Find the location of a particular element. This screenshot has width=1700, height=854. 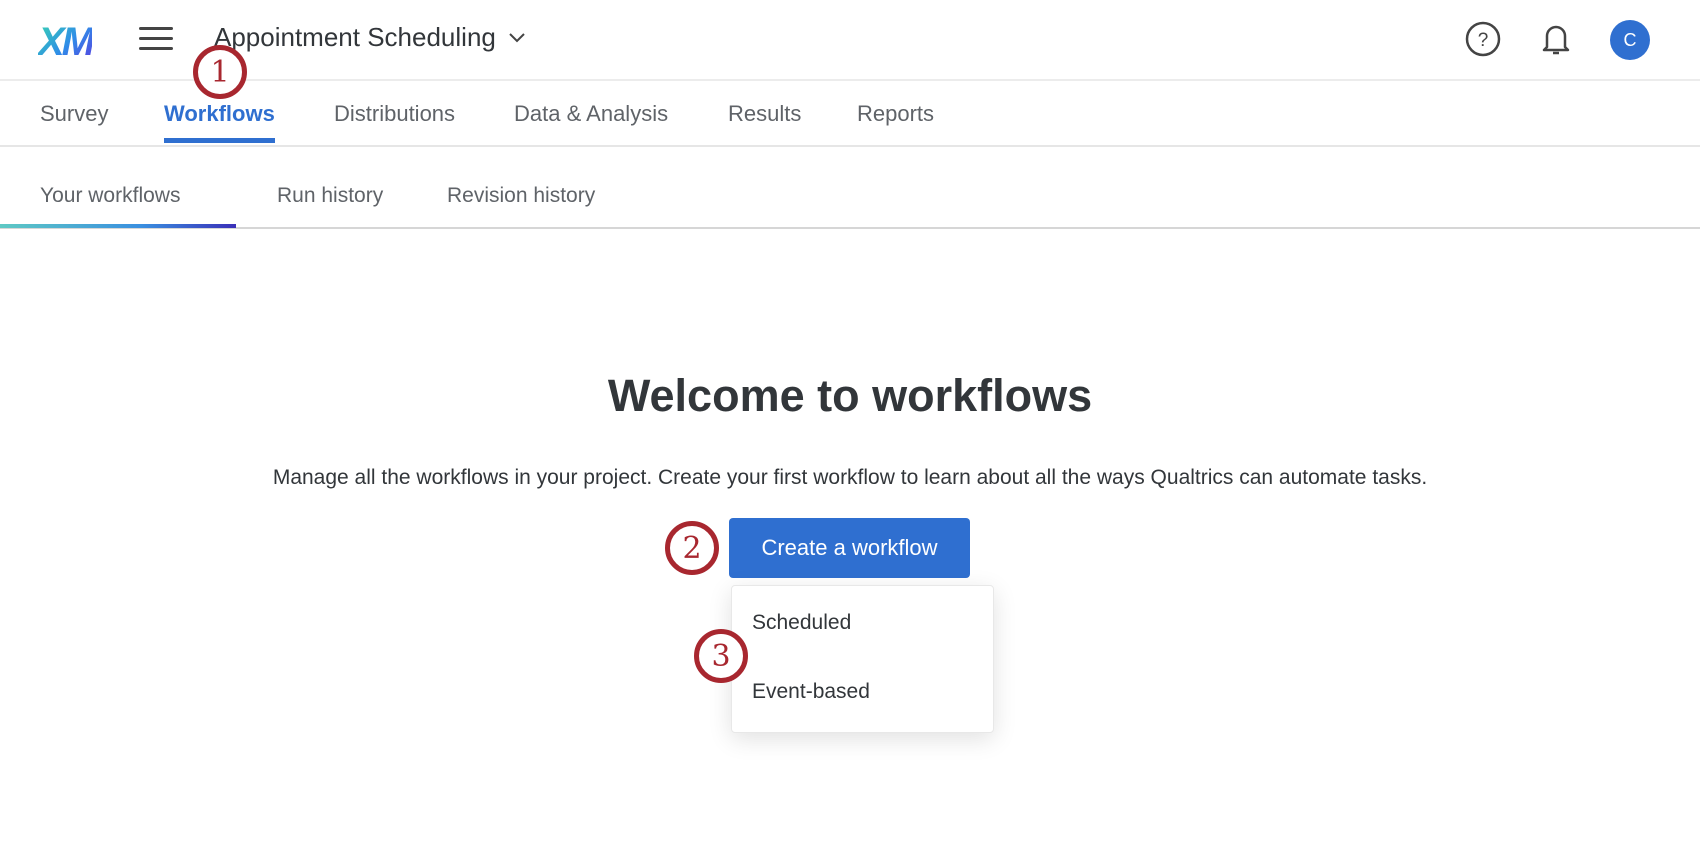

annotation-marker-3: 3 is located at coordinates (721, 656).